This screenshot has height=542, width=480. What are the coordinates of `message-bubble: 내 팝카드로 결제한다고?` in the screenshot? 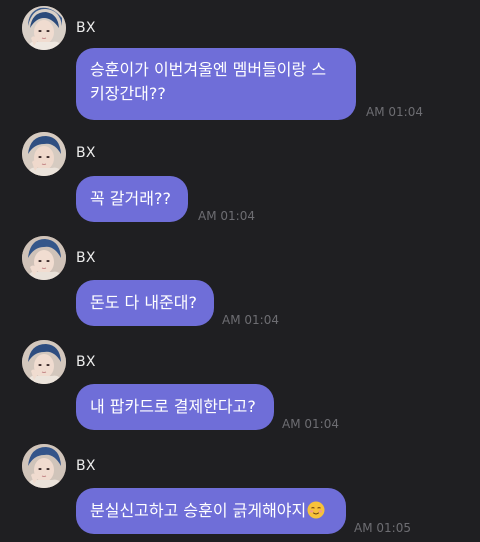 It's located at (175, 407).